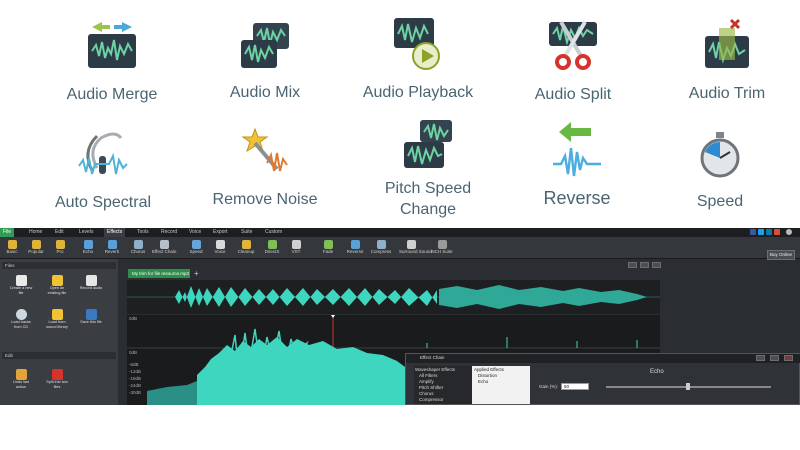  I want to click on effect-item: Compressor, so click(431, 400).